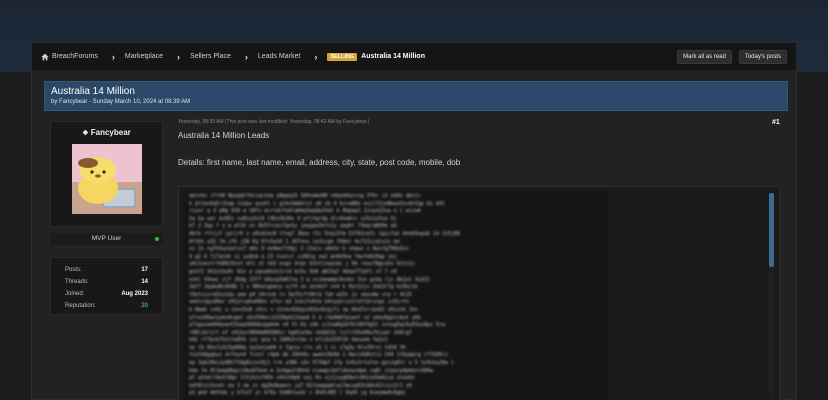 Image resolution: width=828 pixels, height=400 pixels. What do you see at coordinates (134, 294) in the screenshot?
I see `stat-value: Aug 2023` at bounding box center [134, 294].